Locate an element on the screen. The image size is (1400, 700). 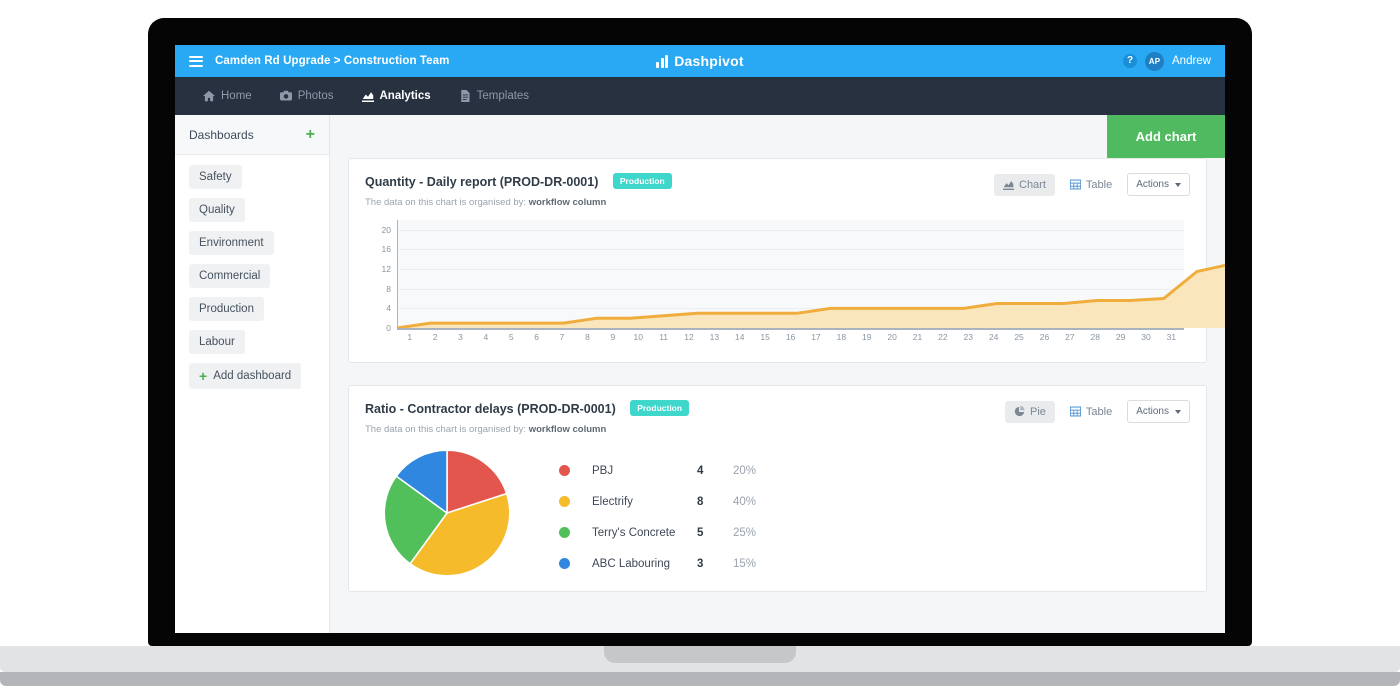
legend-item: PBJ 4 20% is located at coordinates (657, 470).